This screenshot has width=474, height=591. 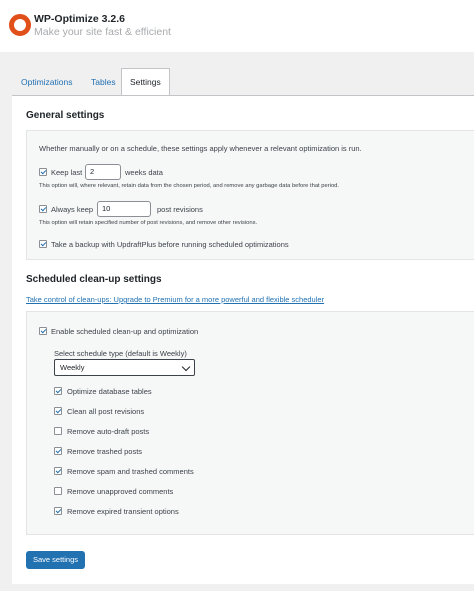 I want to click on always-keep-checkbox, so click(x=43, y=209).